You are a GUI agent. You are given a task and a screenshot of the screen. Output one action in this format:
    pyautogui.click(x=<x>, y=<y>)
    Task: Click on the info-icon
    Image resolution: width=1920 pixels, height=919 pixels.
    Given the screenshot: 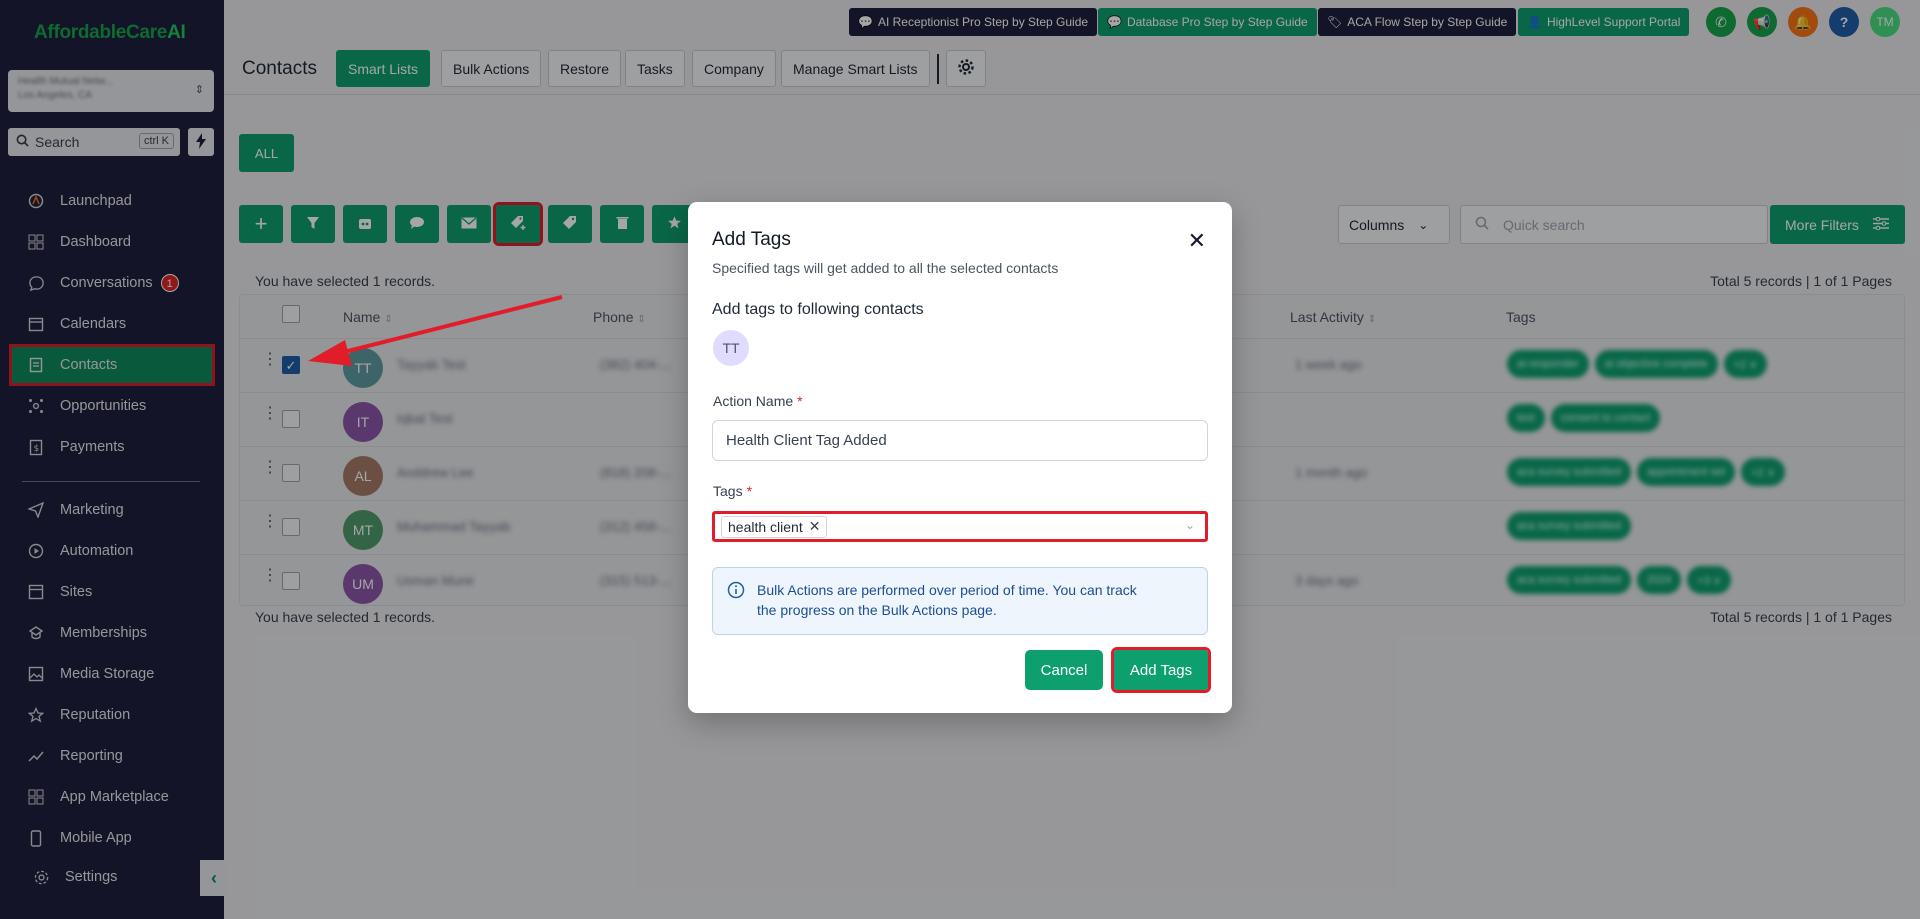 What is the action you would take?
    pyautogui.click(x=736, y=591)
    